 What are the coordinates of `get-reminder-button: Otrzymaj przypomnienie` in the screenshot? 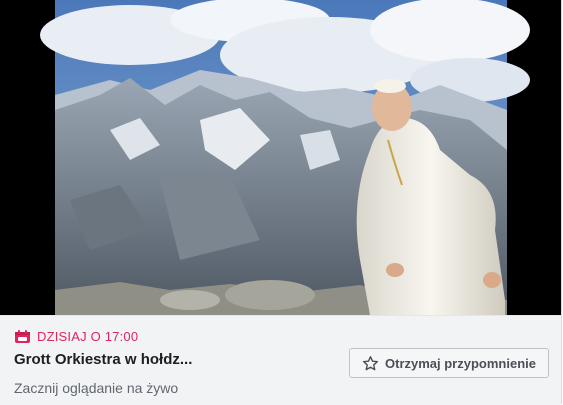 It's located at (449, 363).